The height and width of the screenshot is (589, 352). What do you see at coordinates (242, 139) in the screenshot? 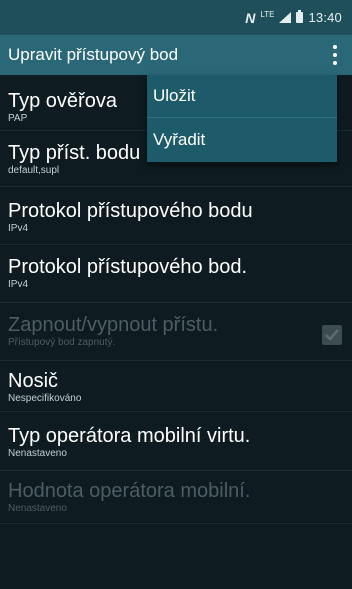
I see `menu-item-discard: Vyřadit` at bounding box center [242, 139].